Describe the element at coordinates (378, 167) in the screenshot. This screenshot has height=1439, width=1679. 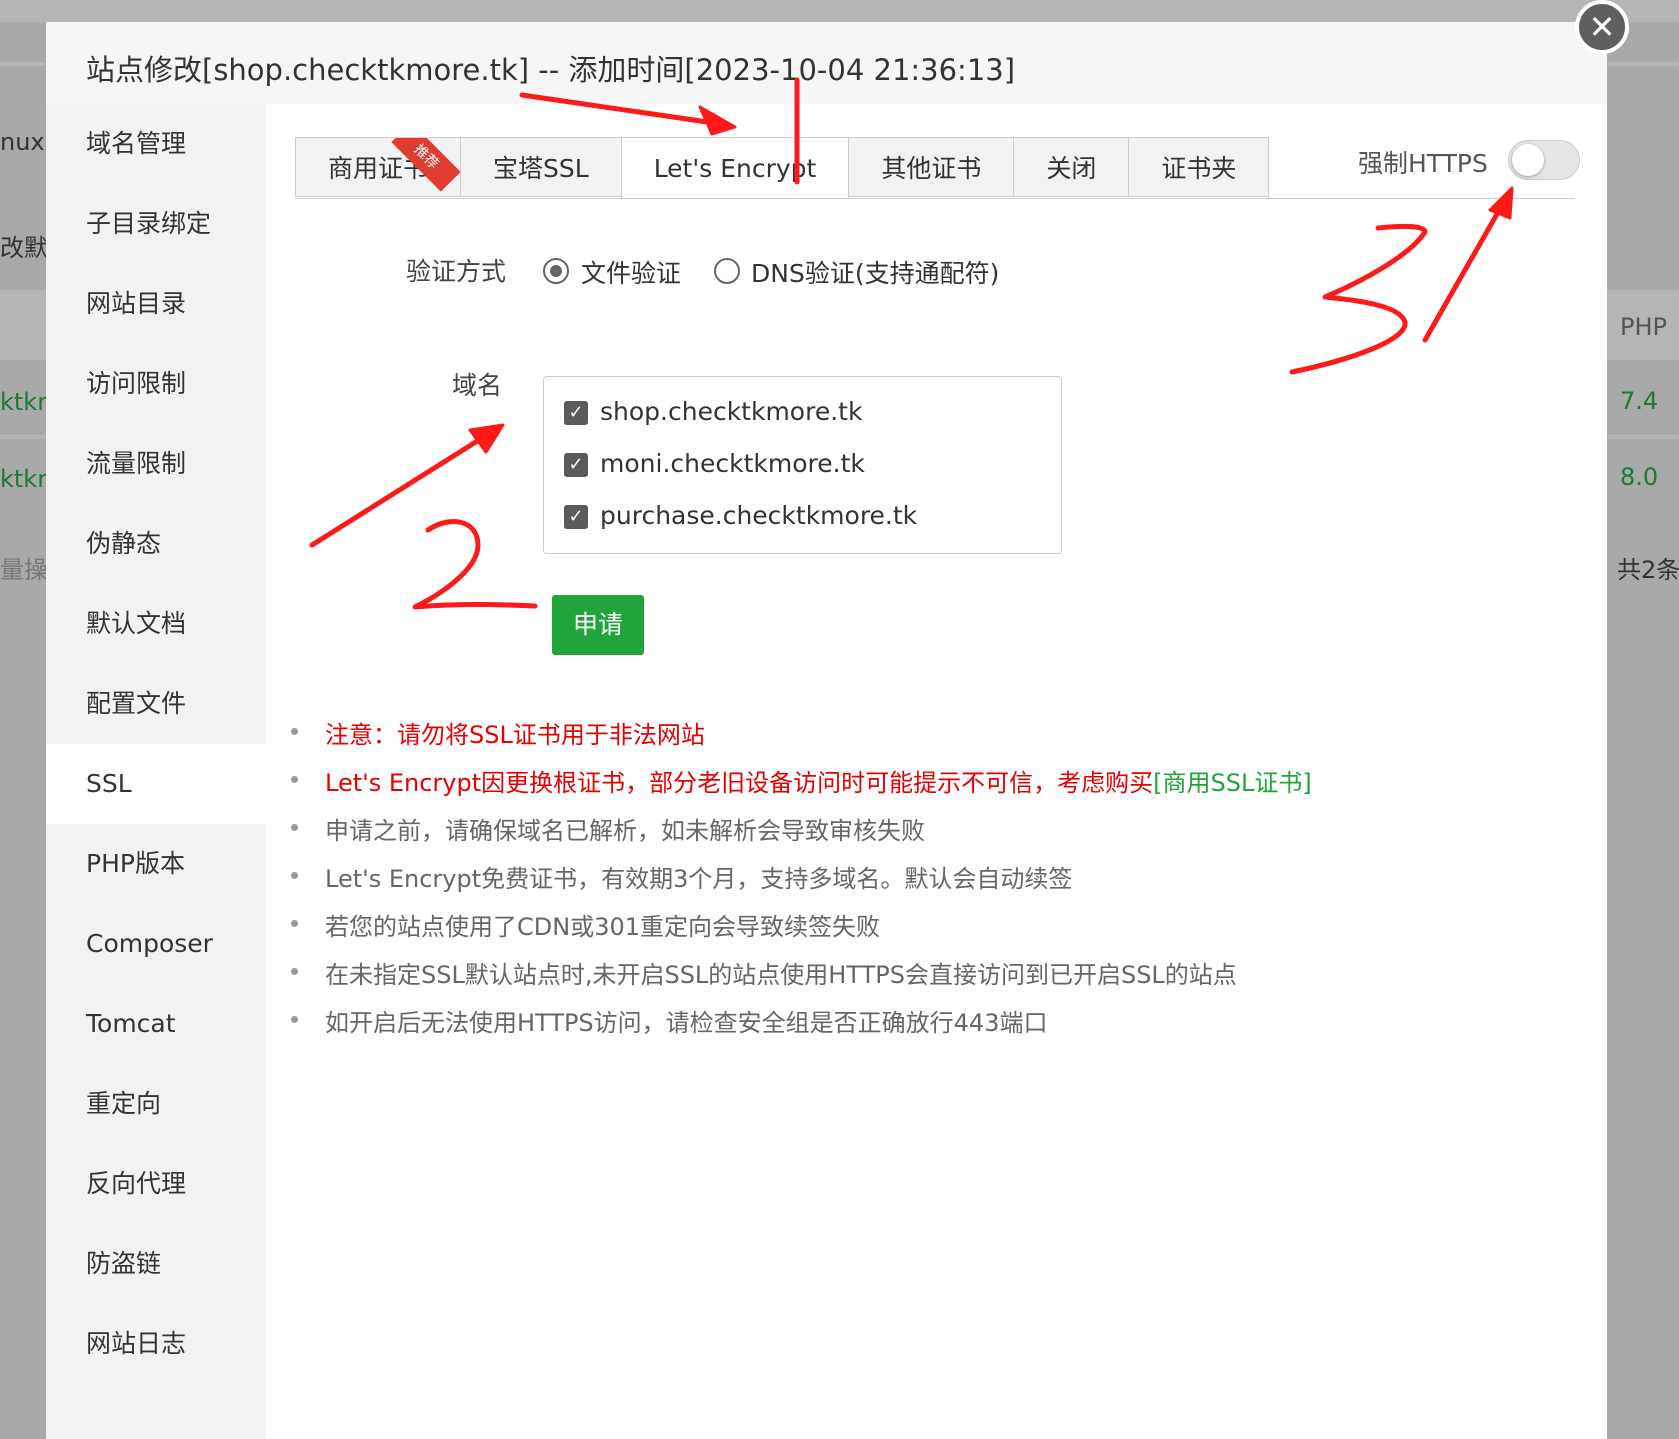
I see `tab-commercial-cert: 商用证书 推荐` at that location.